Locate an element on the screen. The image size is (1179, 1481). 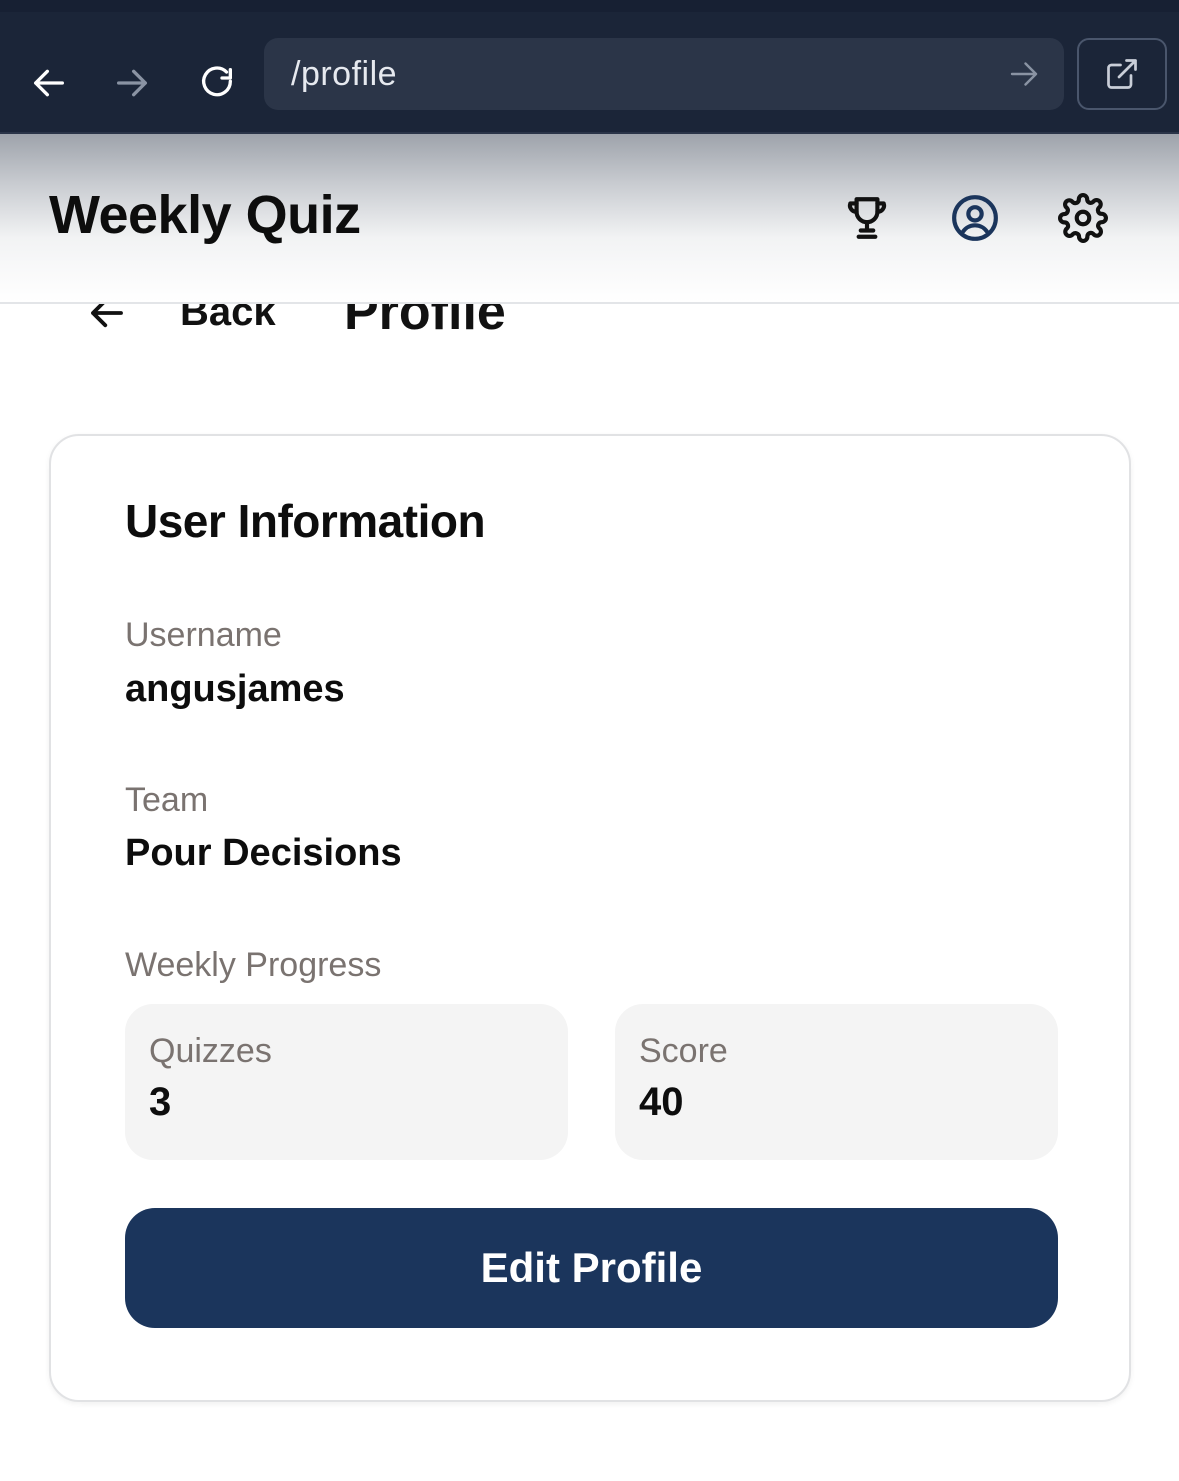
address-bar: /profile is located at coordinates (664, 74).